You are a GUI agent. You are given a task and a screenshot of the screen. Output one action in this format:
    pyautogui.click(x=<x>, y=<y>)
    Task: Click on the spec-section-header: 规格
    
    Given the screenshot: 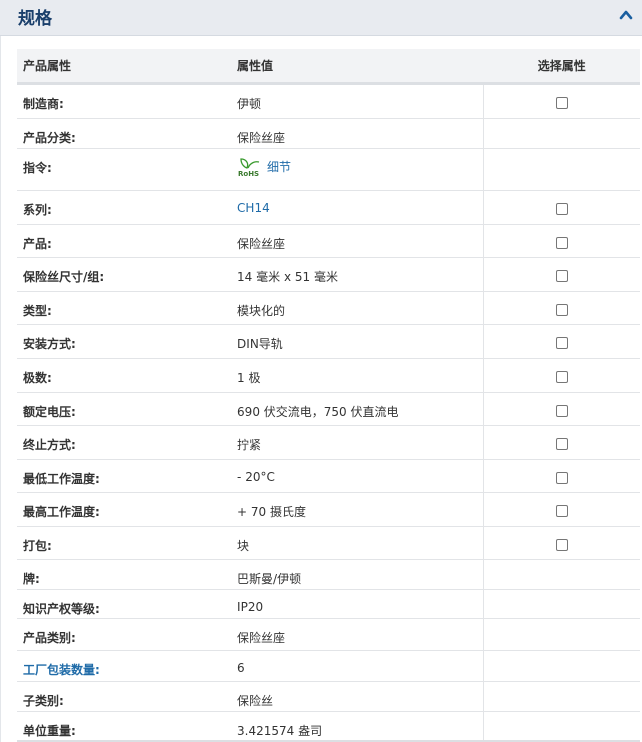 What is the action you would take?
    pyautogui.click(x=321, y=18)
    